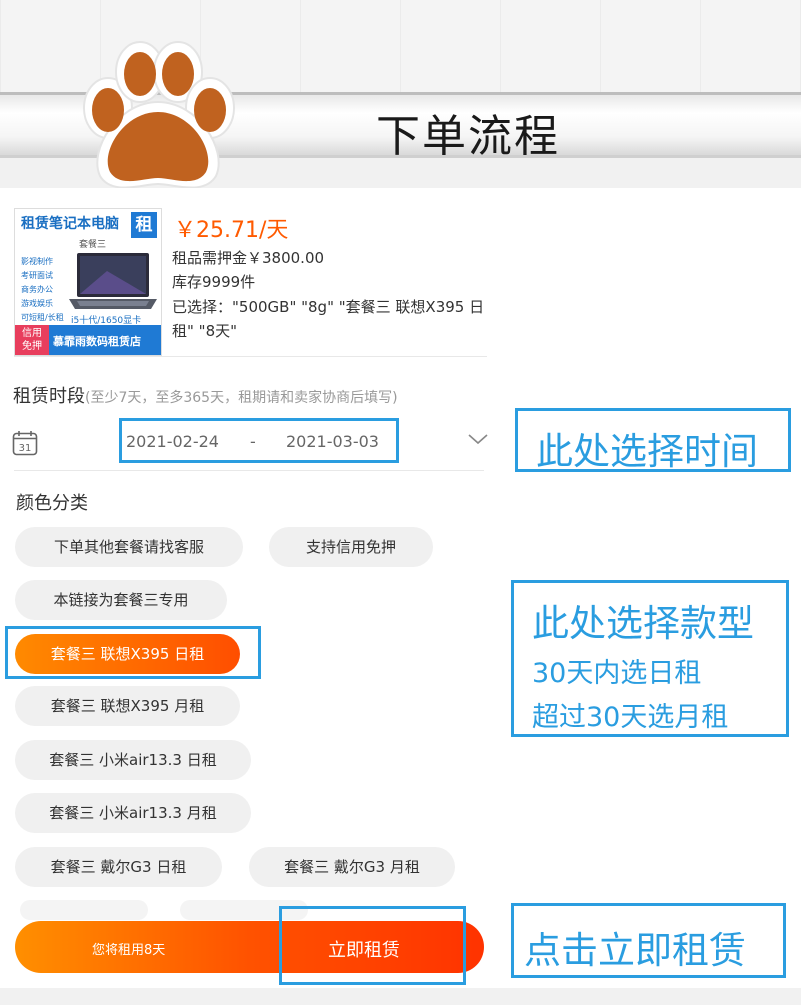  What do you see at coordinates (372, 945) in the screenshot?
I see `button-highlight-box` at bounding box center [372, 945].